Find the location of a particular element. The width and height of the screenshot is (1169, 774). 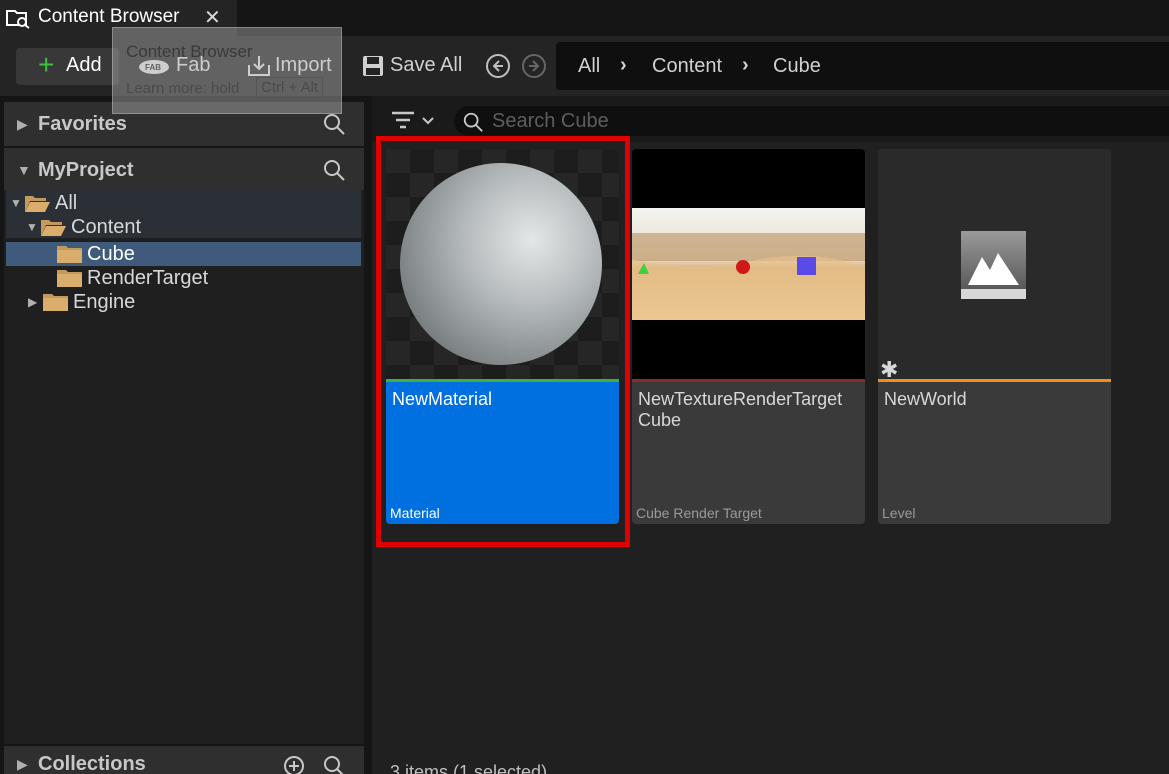

tree-item-label: RenderTarget is located at coordinates (148, 277).